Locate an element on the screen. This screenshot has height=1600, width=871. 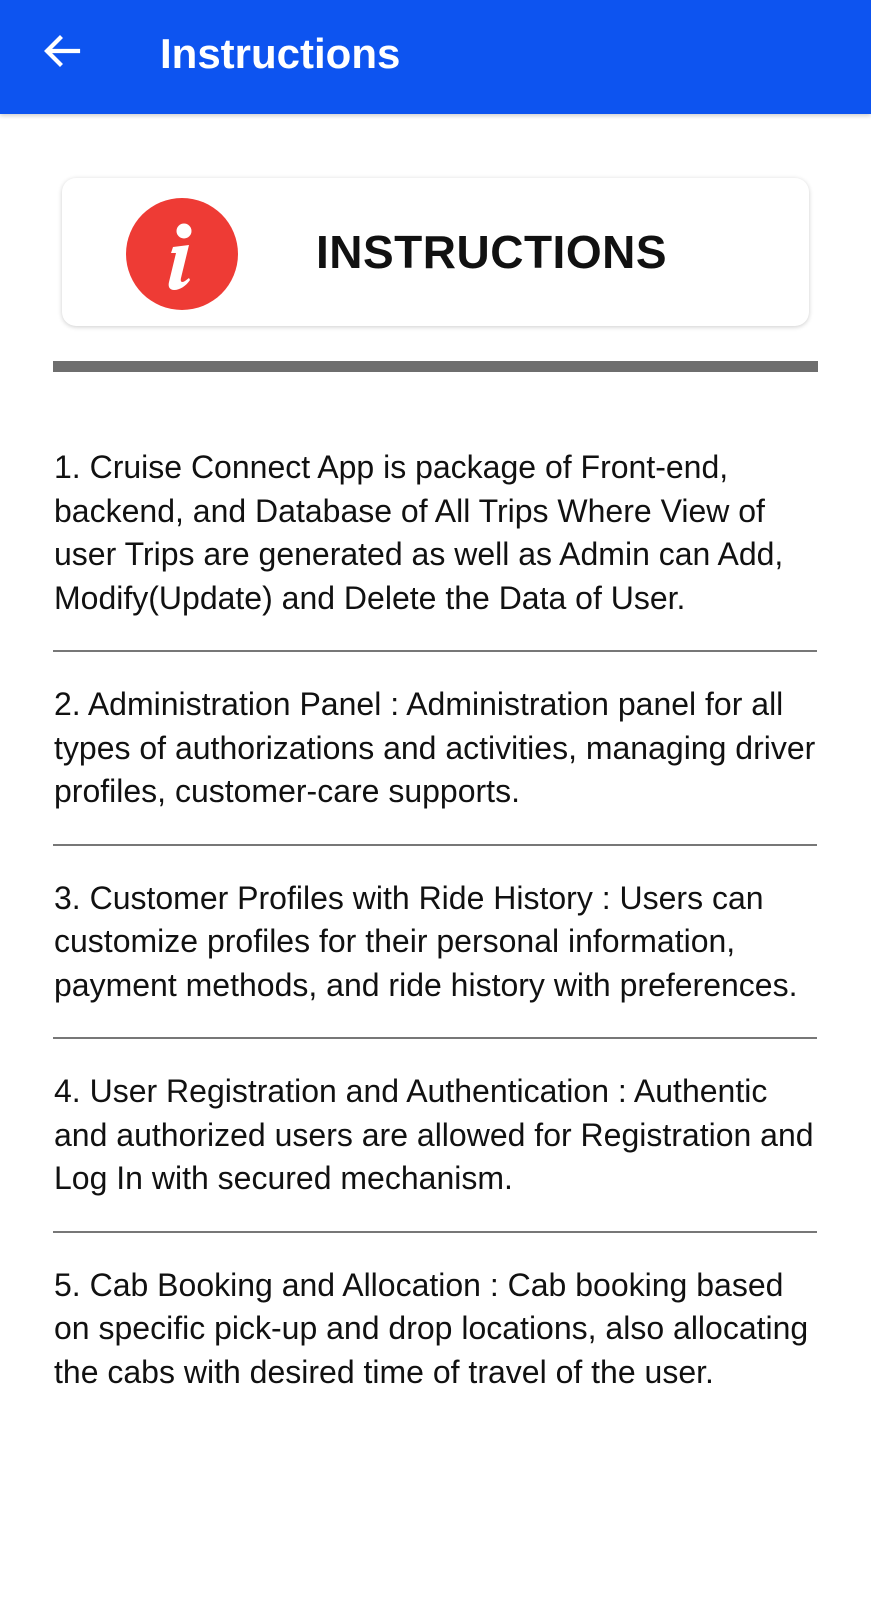
instructions-header-card: INSTRUCTIONS is located at coordinates (435, 252).